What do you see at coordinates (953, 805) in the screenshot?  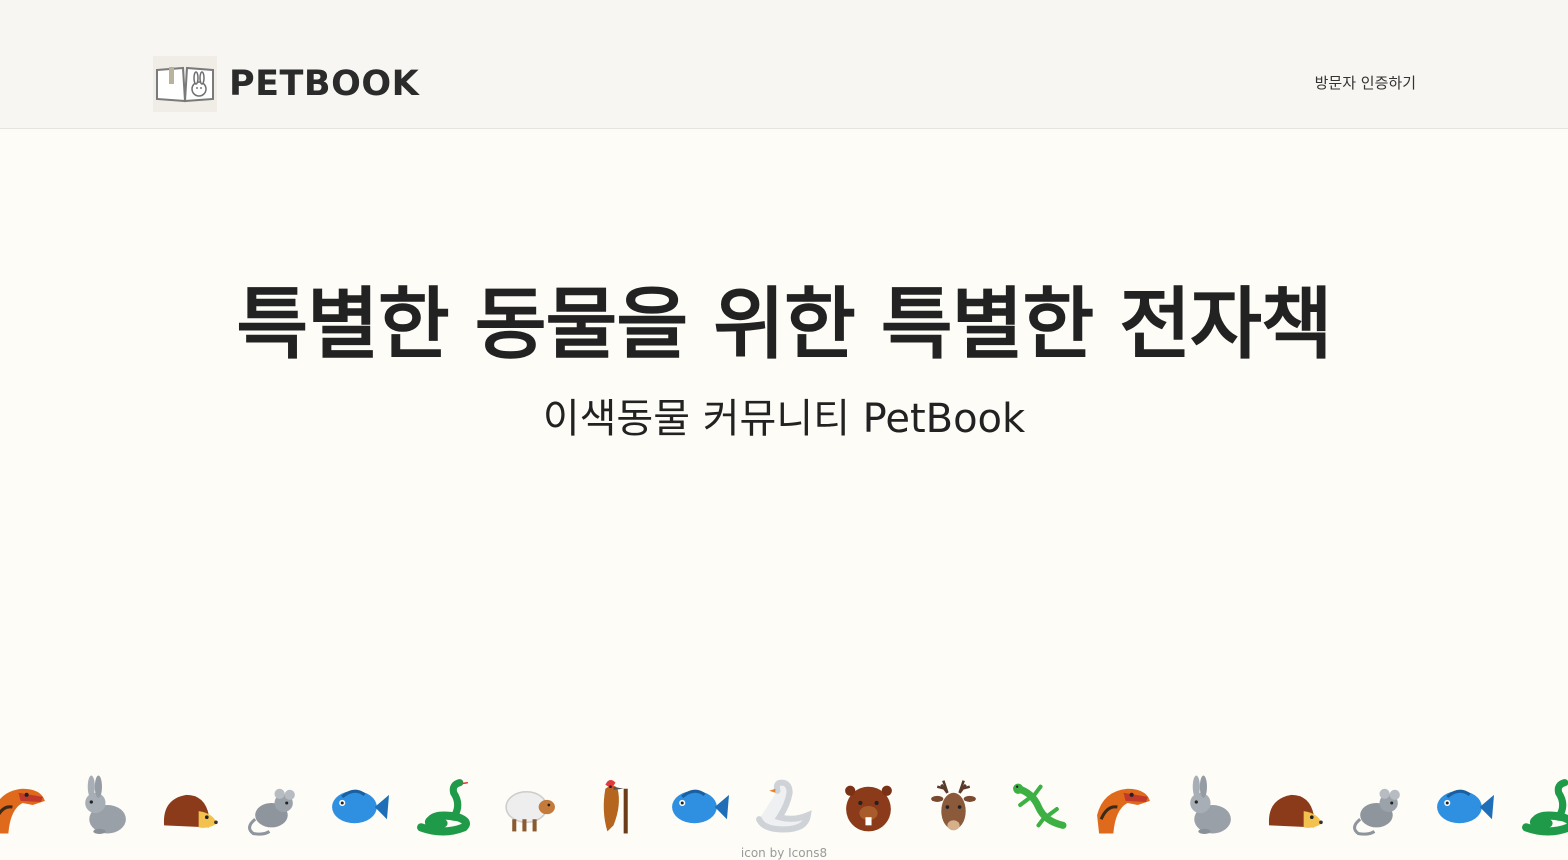 I see `deer-icon` at bounding box center [953, 805].